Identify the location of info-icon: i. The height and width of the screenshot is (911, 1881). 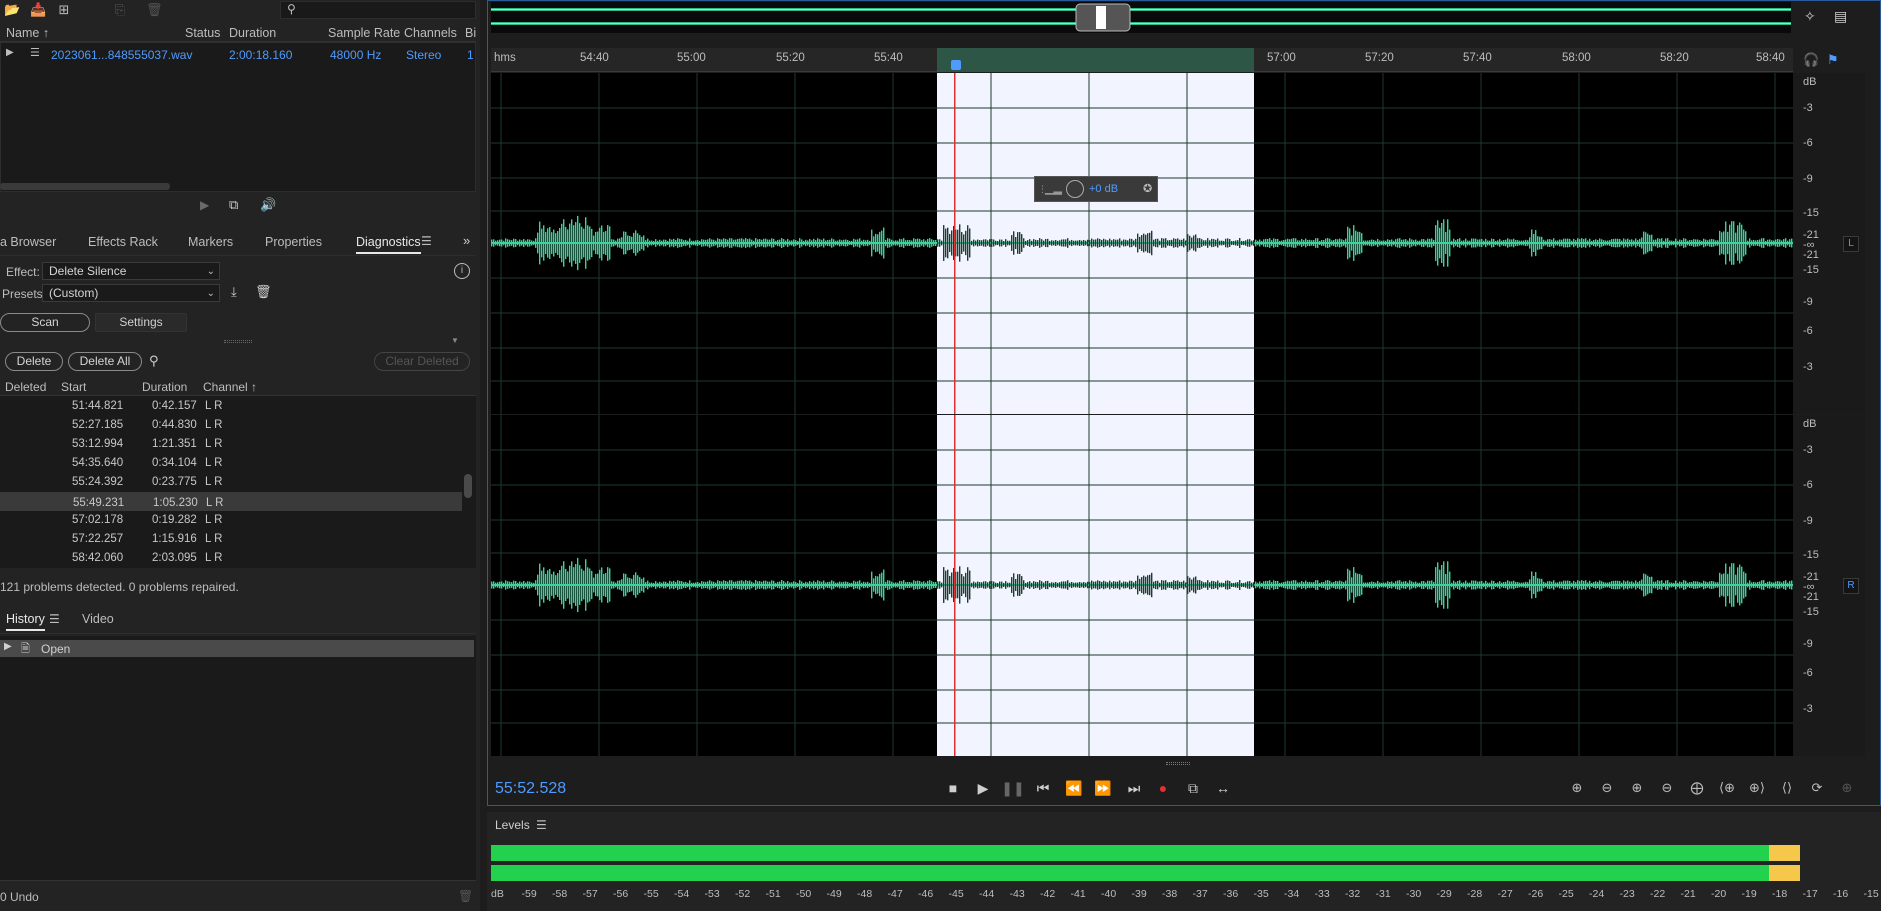
(462, 271).